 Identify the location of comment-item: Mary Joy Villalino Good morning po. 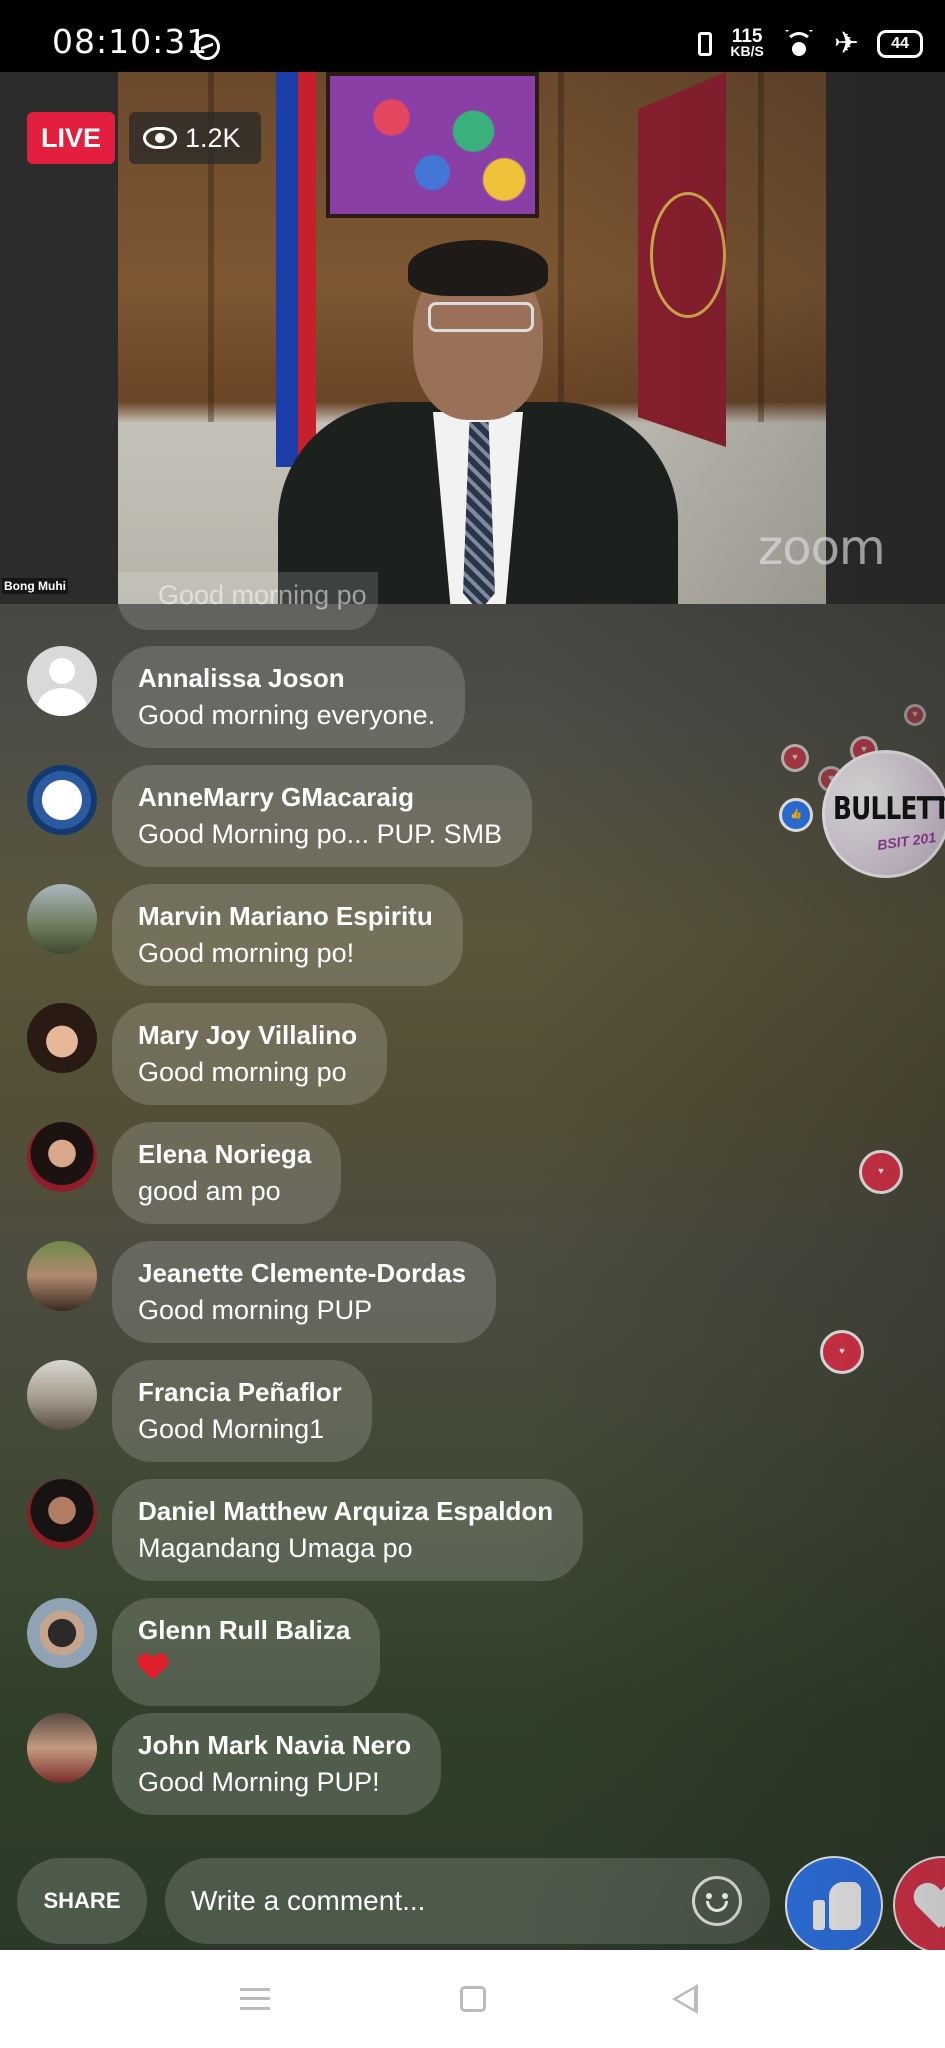
(207, 1054).